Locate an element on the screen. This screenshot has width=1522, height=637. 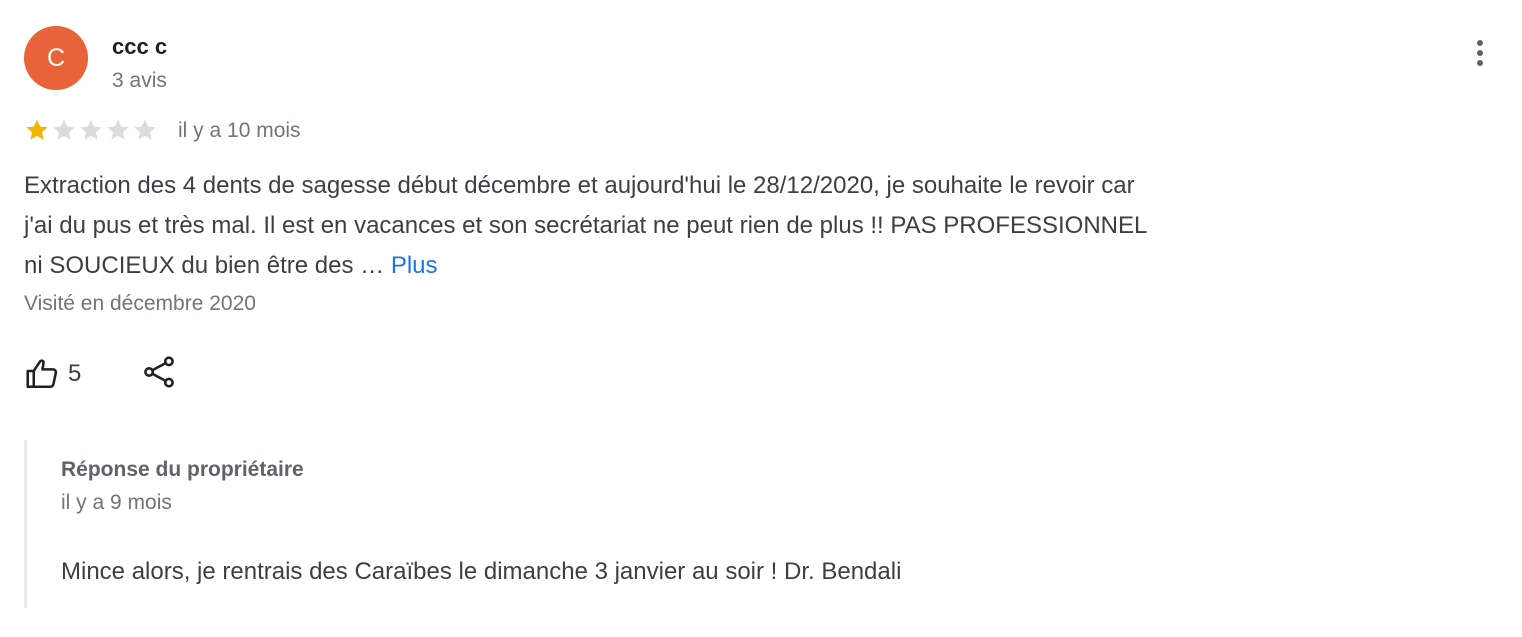
share-icon is located at coordinates (159, 372).